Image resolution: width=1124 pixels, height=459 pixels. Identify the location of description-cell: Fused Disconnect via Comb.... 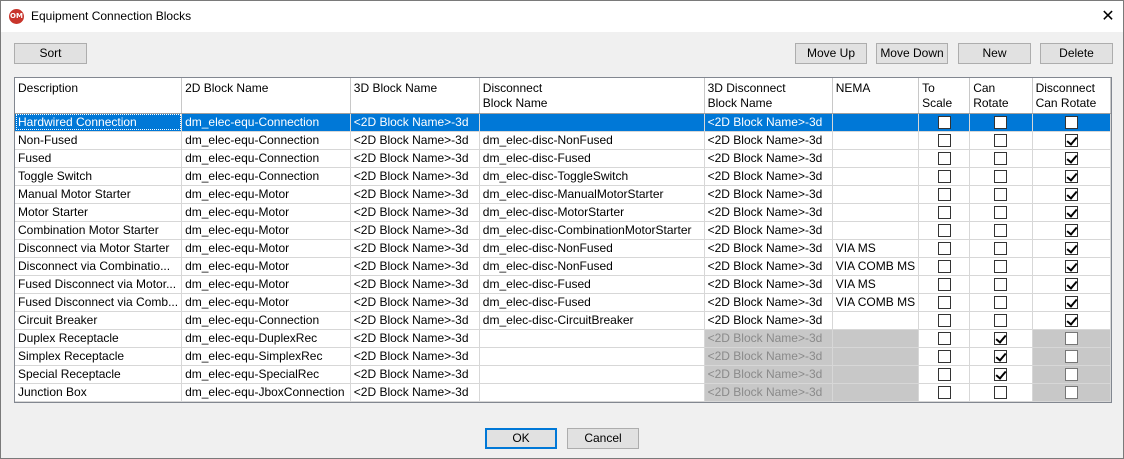
(99, 302).